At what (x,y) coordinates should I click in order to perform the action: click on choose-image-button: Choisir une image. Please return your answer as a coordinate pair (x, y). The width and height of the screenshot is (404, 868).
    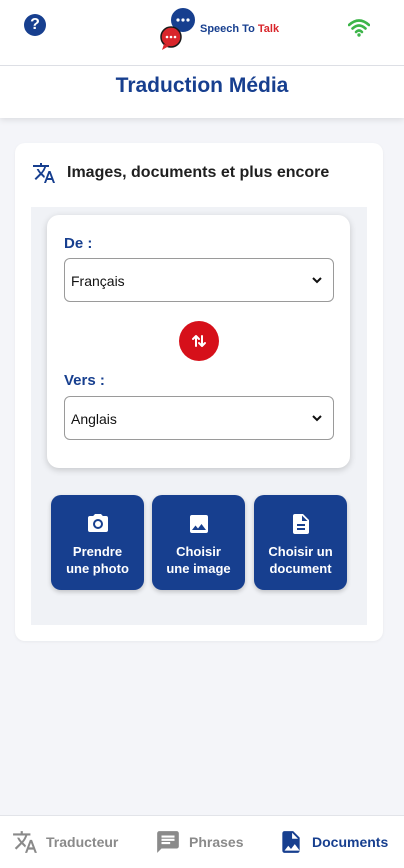
    Looking at the image, I should click on (198, 542).